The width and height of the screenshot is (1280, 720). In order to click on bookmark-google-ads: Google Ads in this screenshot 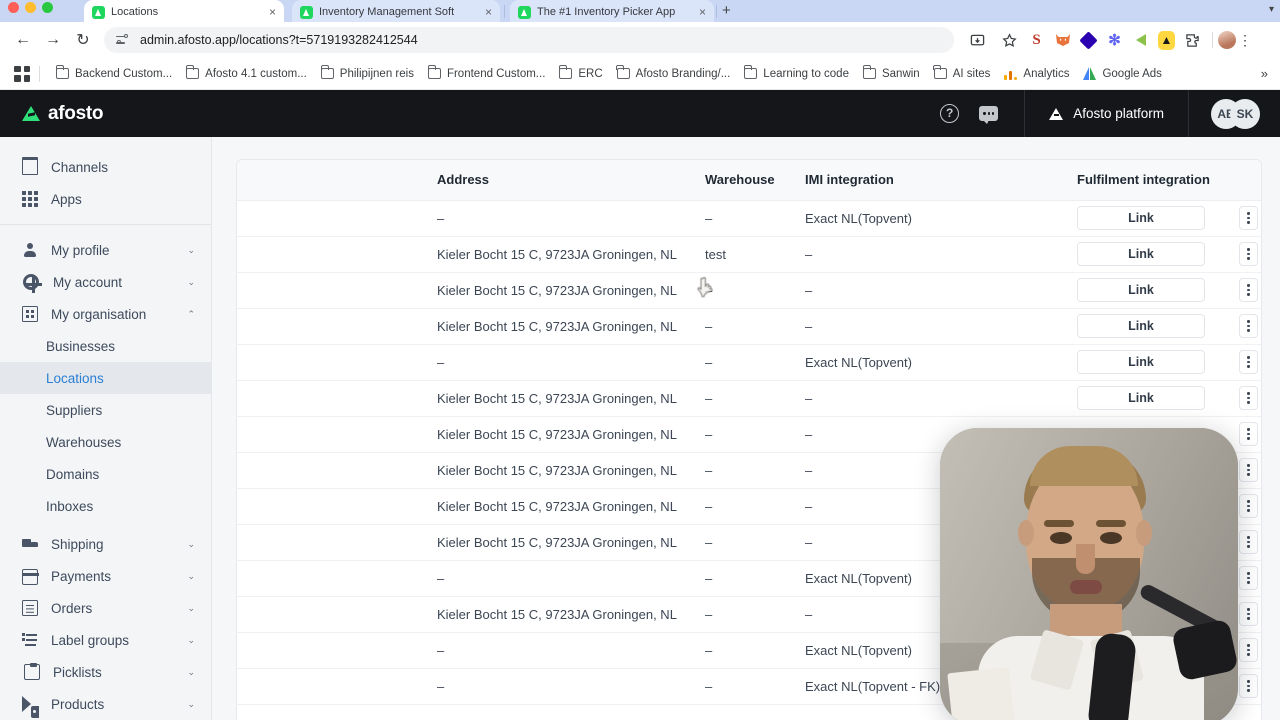, I will do `click(1122, 73)`.